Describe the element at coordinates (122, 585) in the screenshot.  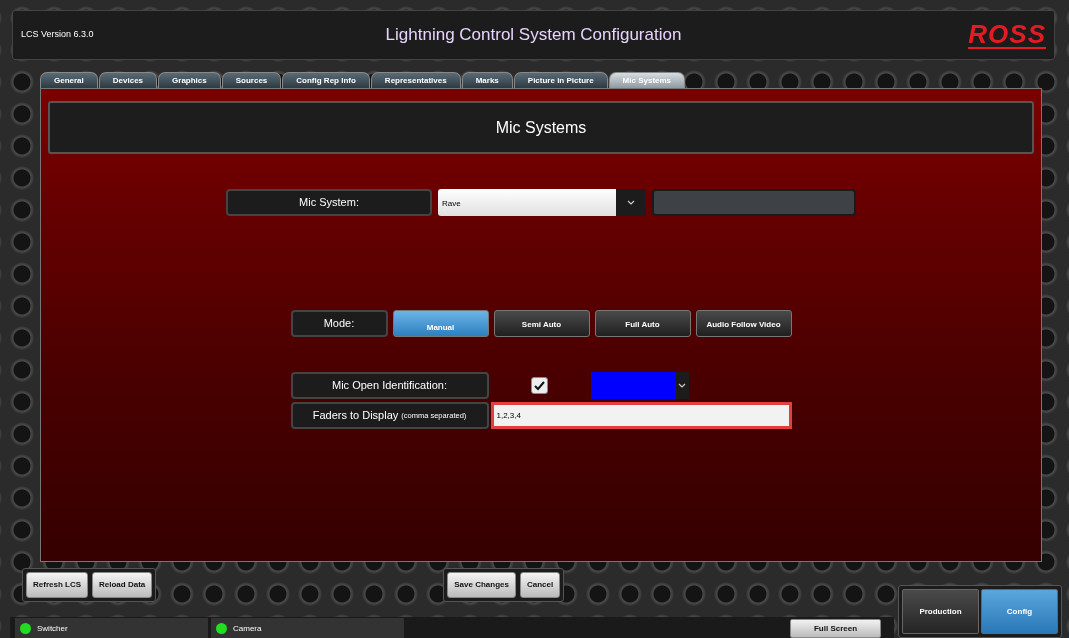
I see `toolbar-button: Reload Data` at that location.